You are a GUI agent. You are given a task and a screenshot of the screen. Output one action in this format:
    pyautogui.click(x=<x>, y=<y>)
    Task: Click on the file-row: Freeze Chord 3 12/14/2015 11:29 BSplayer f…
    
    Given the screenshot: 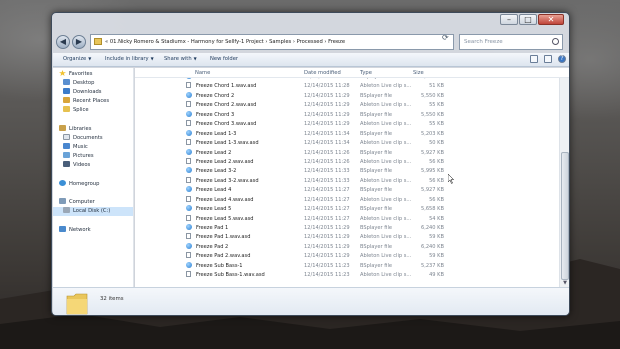 What is the action you would take?
    pyautogui.click(x=346, y=115)
    